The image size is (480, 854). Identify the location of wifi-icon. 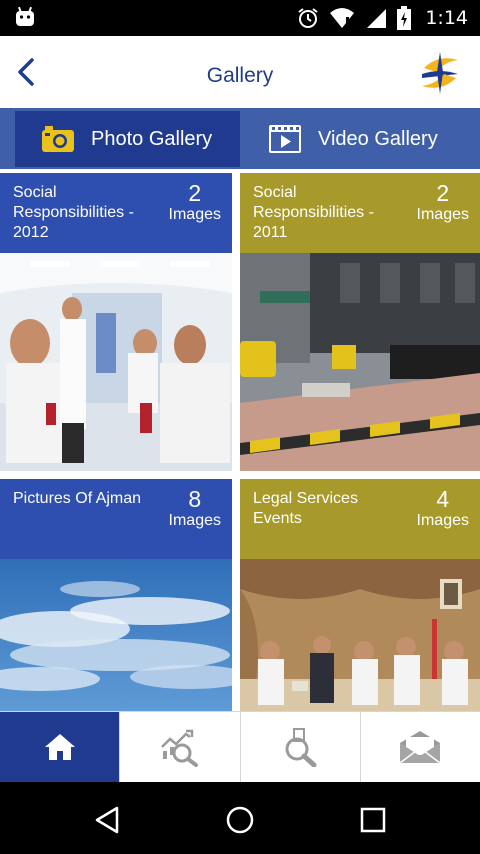
(342, 18).